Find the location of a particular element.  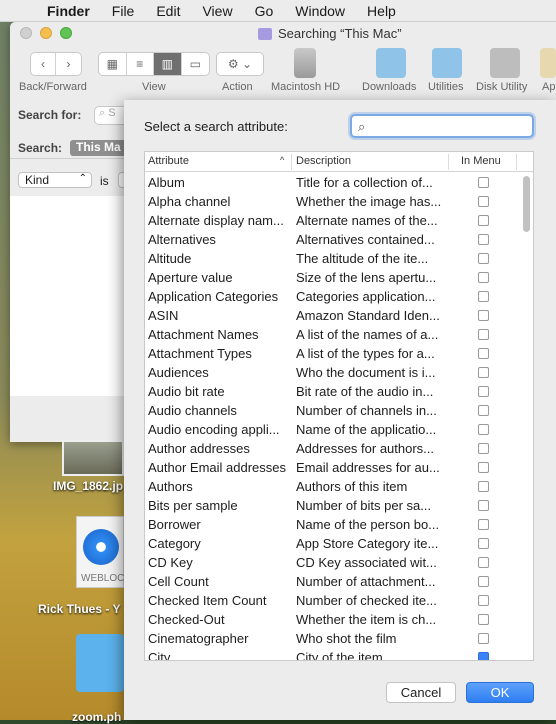

menu-help: Help is located at coordinates (381, 11).